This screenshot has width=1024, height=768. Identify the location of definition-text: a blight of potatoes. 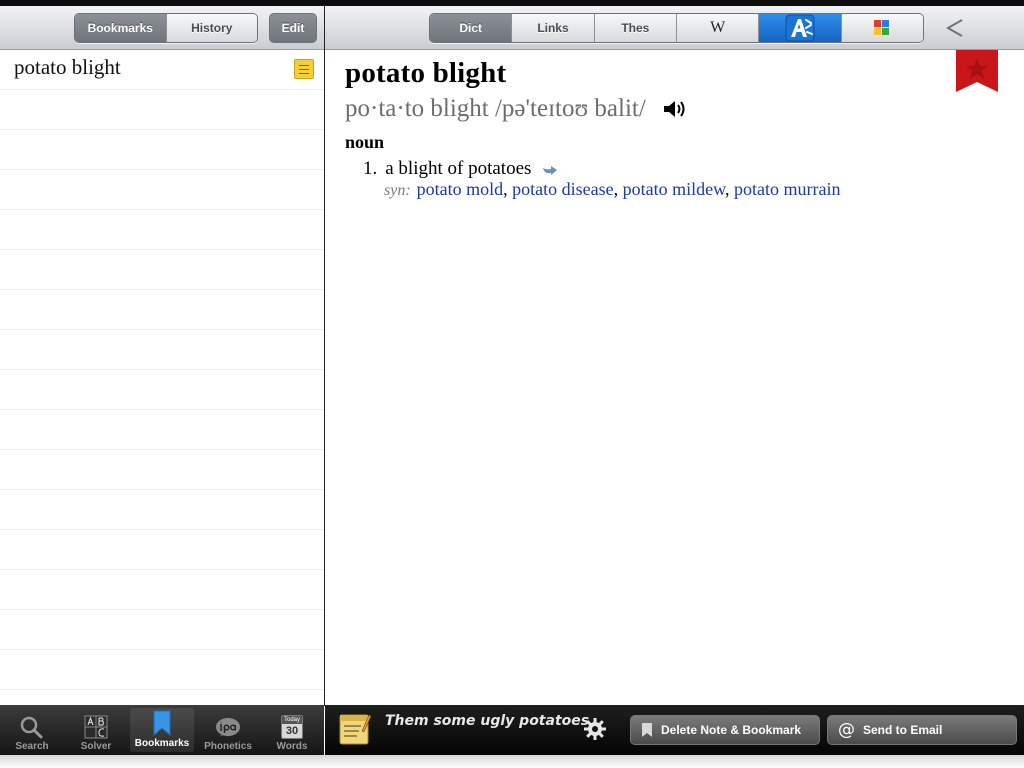
(458, 168).